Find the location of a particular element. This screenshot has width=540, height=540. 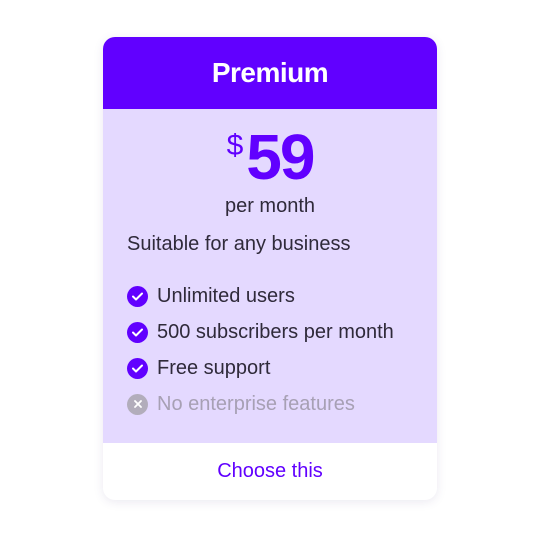

price-currency: $ is located at coordinates (235, 145).